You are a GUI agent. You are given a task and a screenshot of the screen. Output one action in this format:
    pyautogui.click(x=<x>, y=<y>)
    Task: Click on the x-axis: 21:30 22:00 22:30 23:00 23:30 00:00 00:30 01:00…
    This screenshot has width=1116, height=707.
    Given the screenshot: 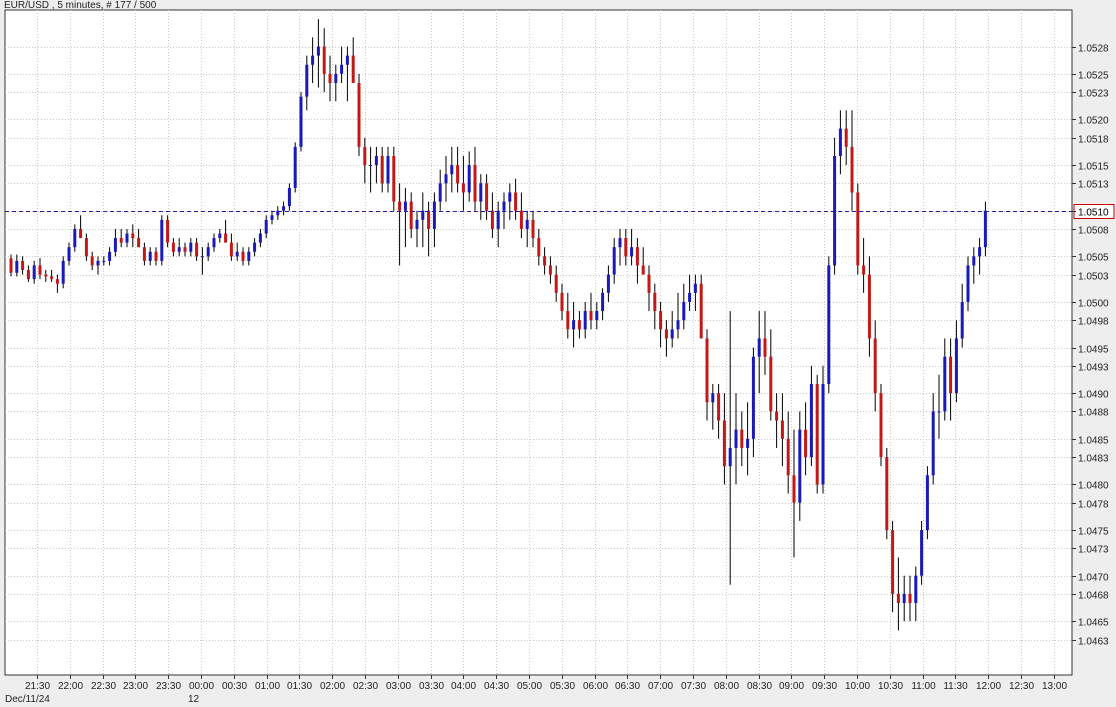 What is the action you would take?
    pyautogui.click(x=546, y=683)
    